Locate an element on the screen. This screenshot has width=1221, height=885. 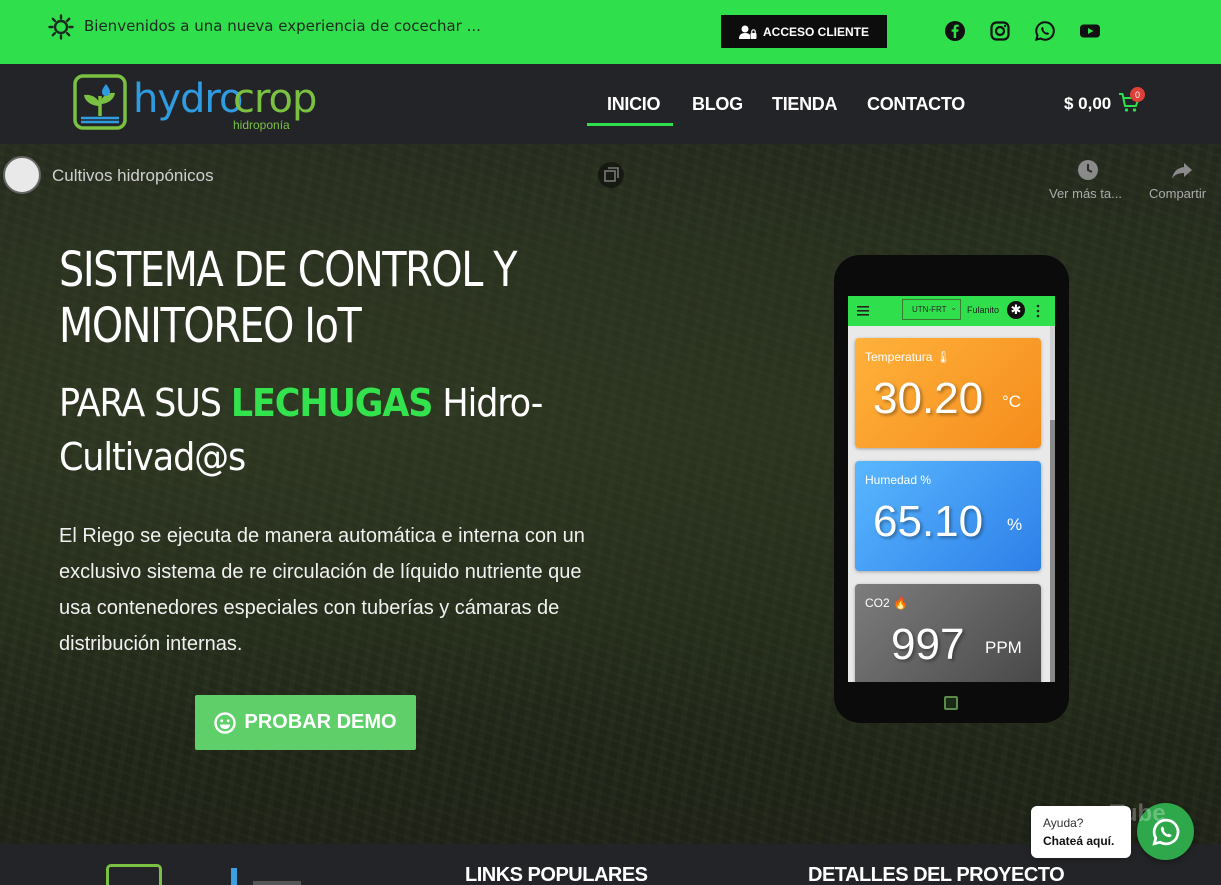
co2-value: 997 is located at coordinates (928, 644).